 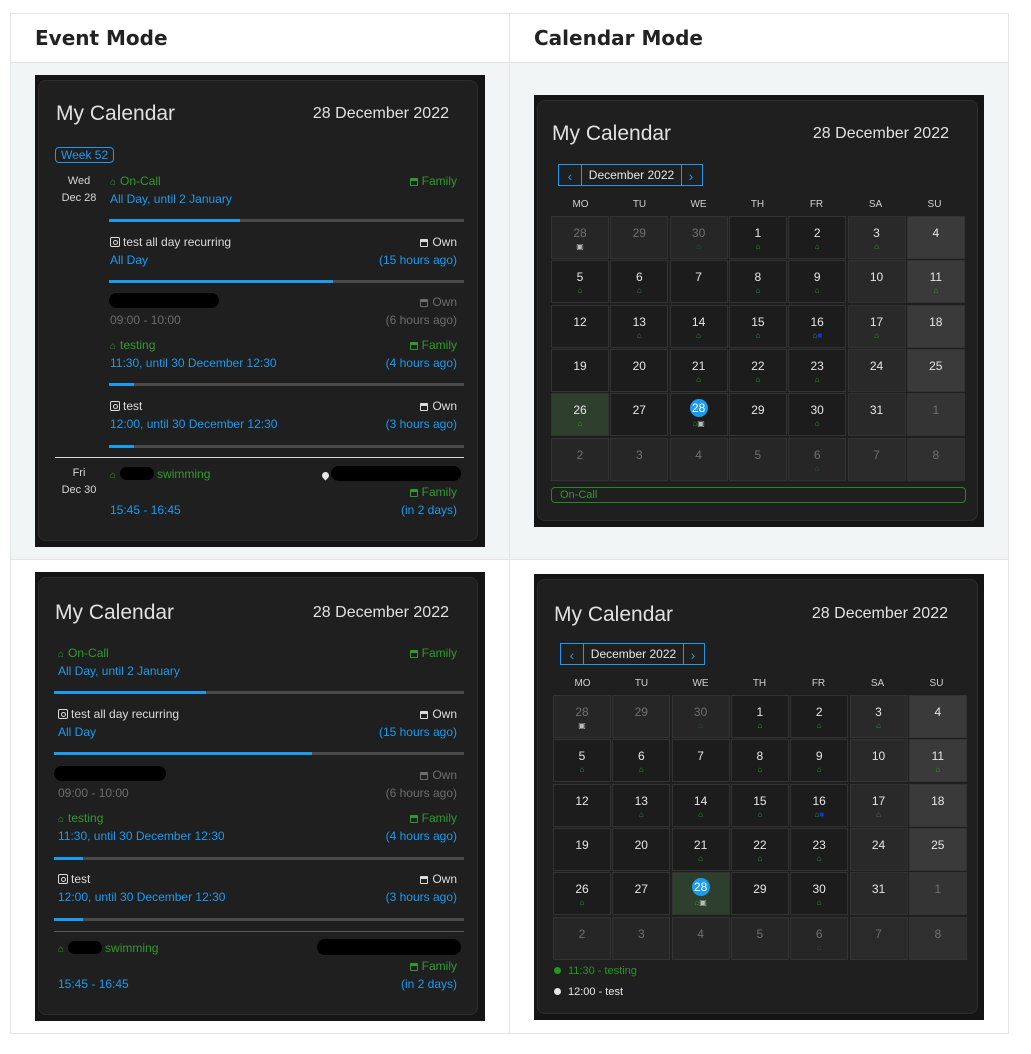 I want to click on calendar-day-cell: 25, so click(x=937, y=849).